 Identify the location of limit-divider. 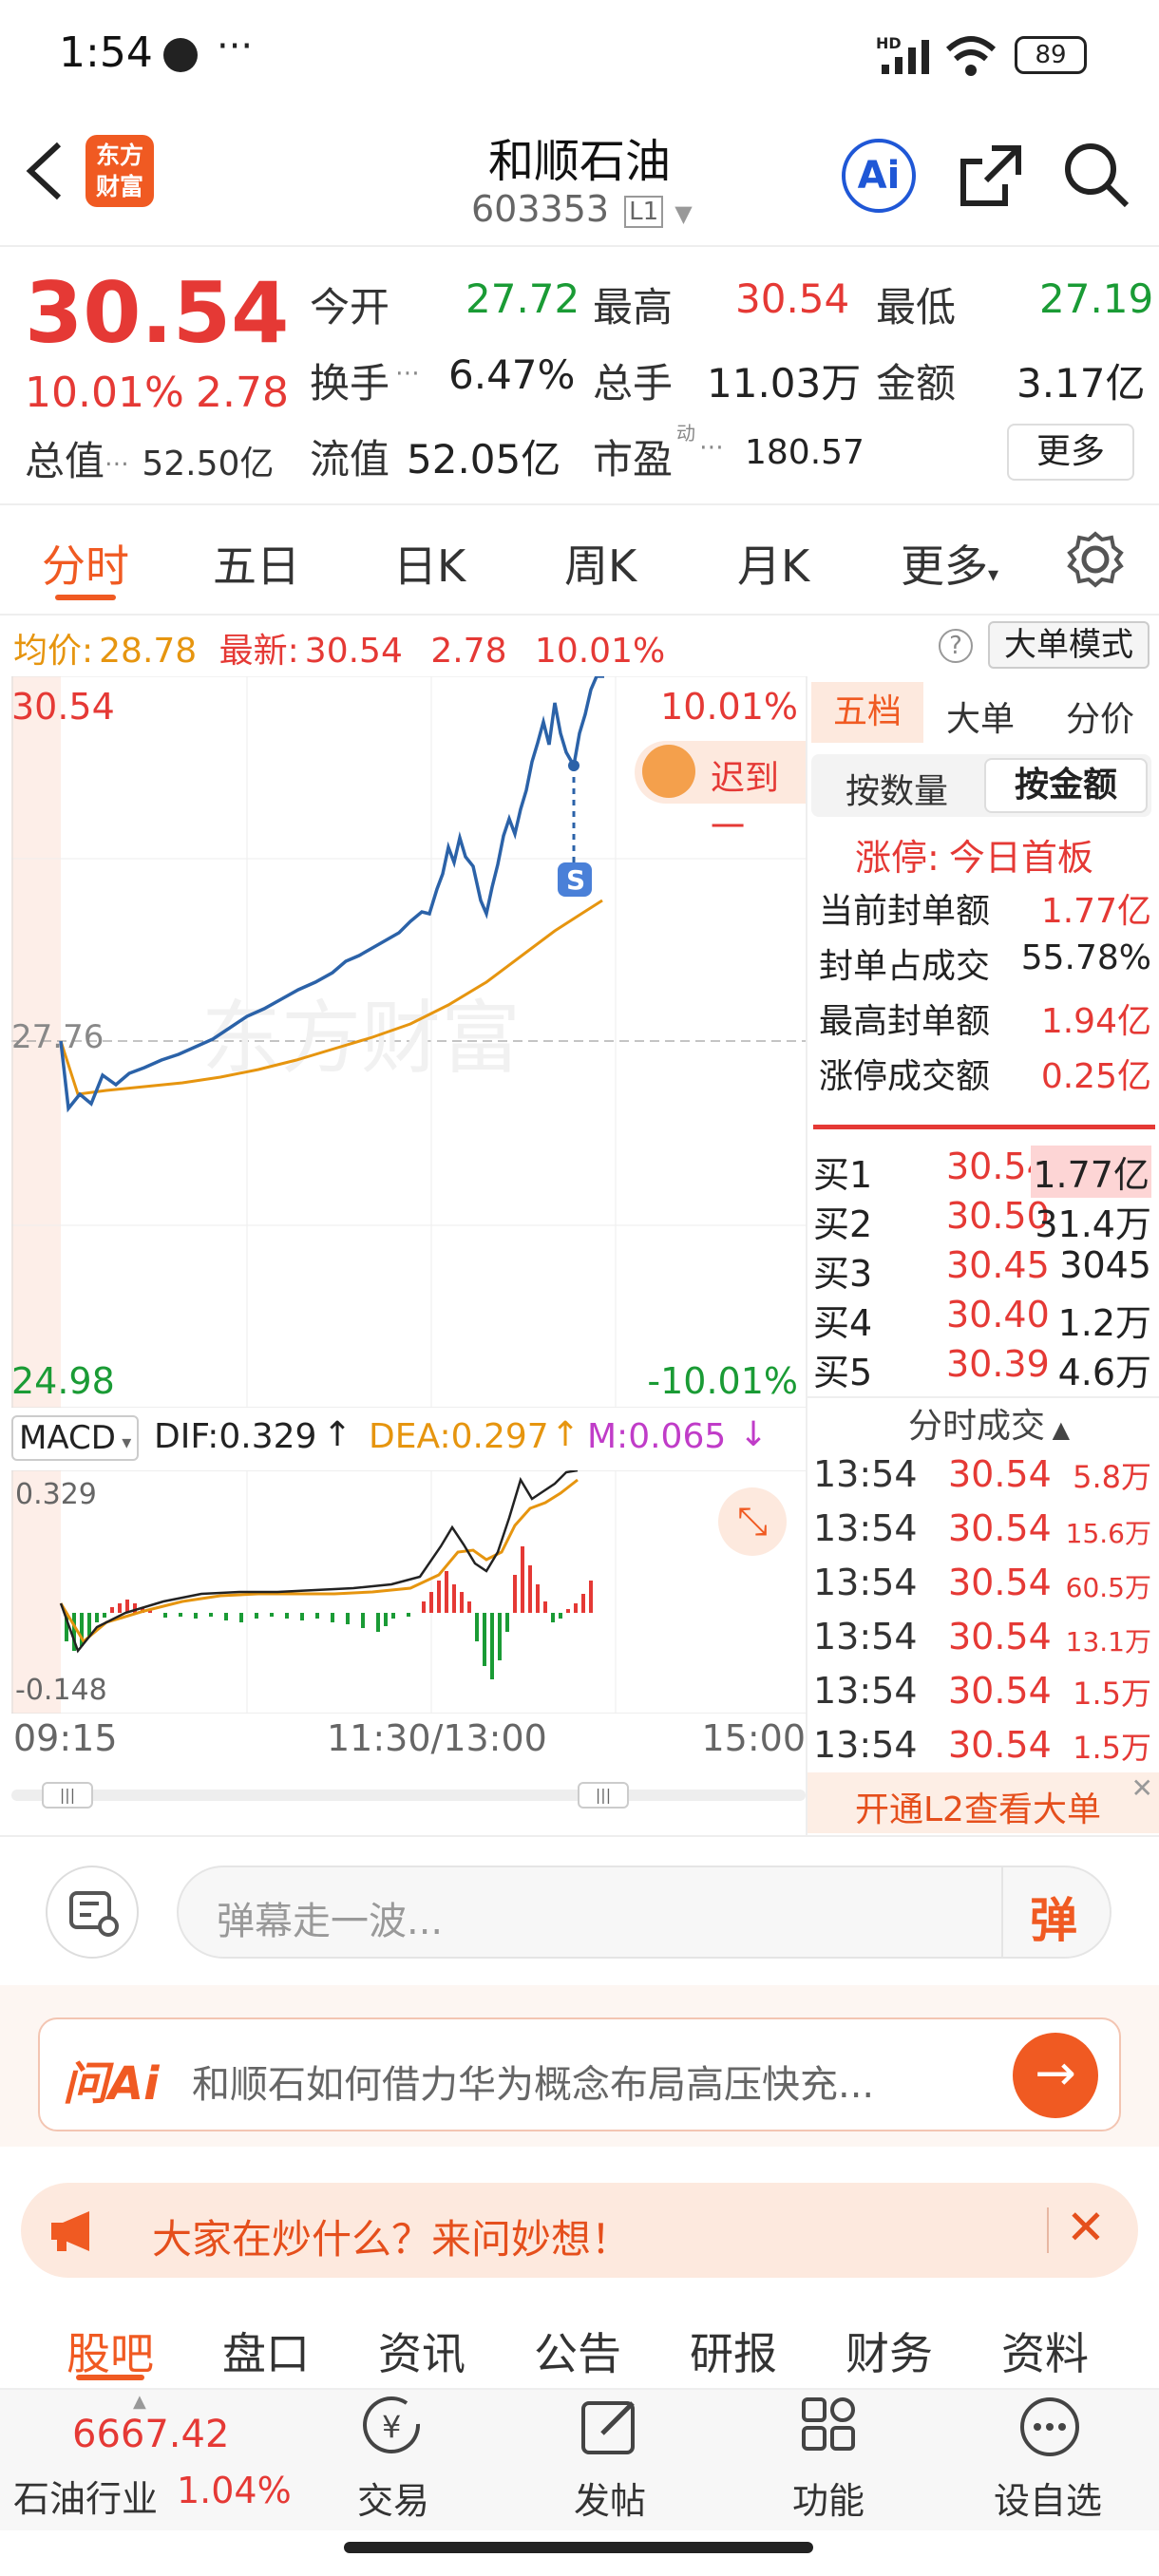
(984, 1127).